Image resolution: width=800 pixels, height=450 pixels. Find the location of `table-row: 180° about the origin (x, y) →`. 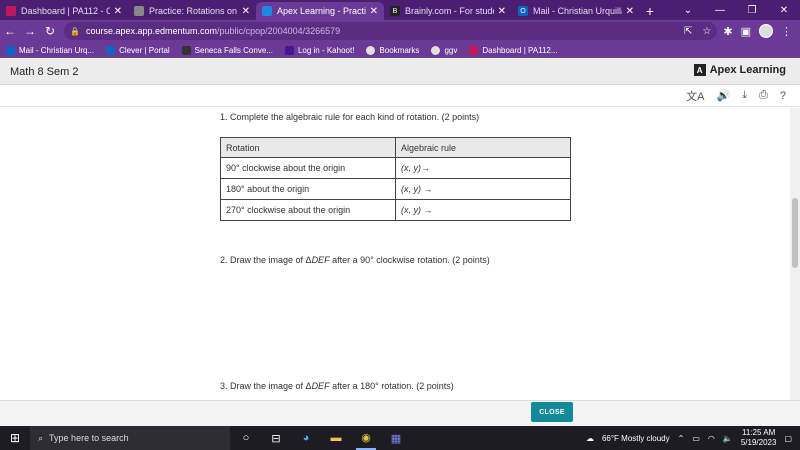

table-row: 180° about the origin (x, y) → is located at coordinates (395, 189).